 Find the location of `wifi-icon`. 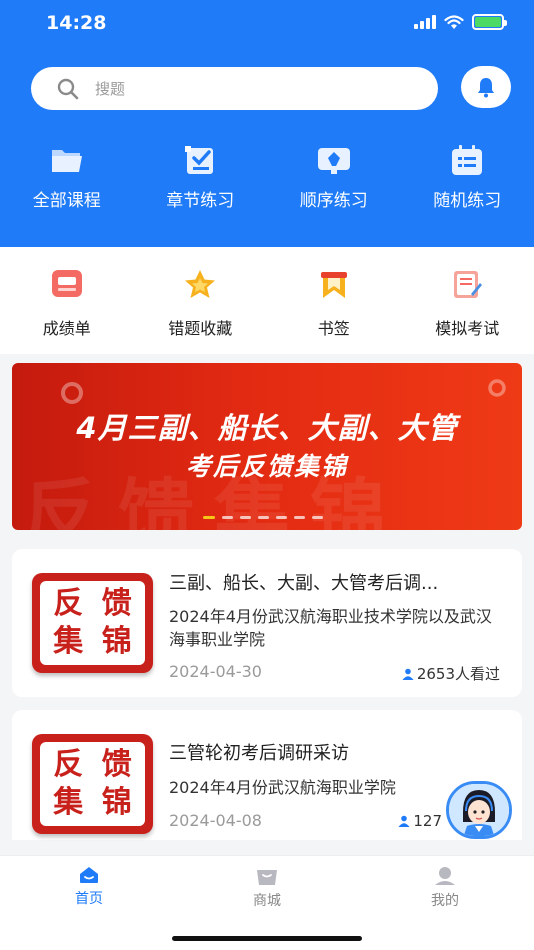

wifi-icon is located at coordinates (454, 21).